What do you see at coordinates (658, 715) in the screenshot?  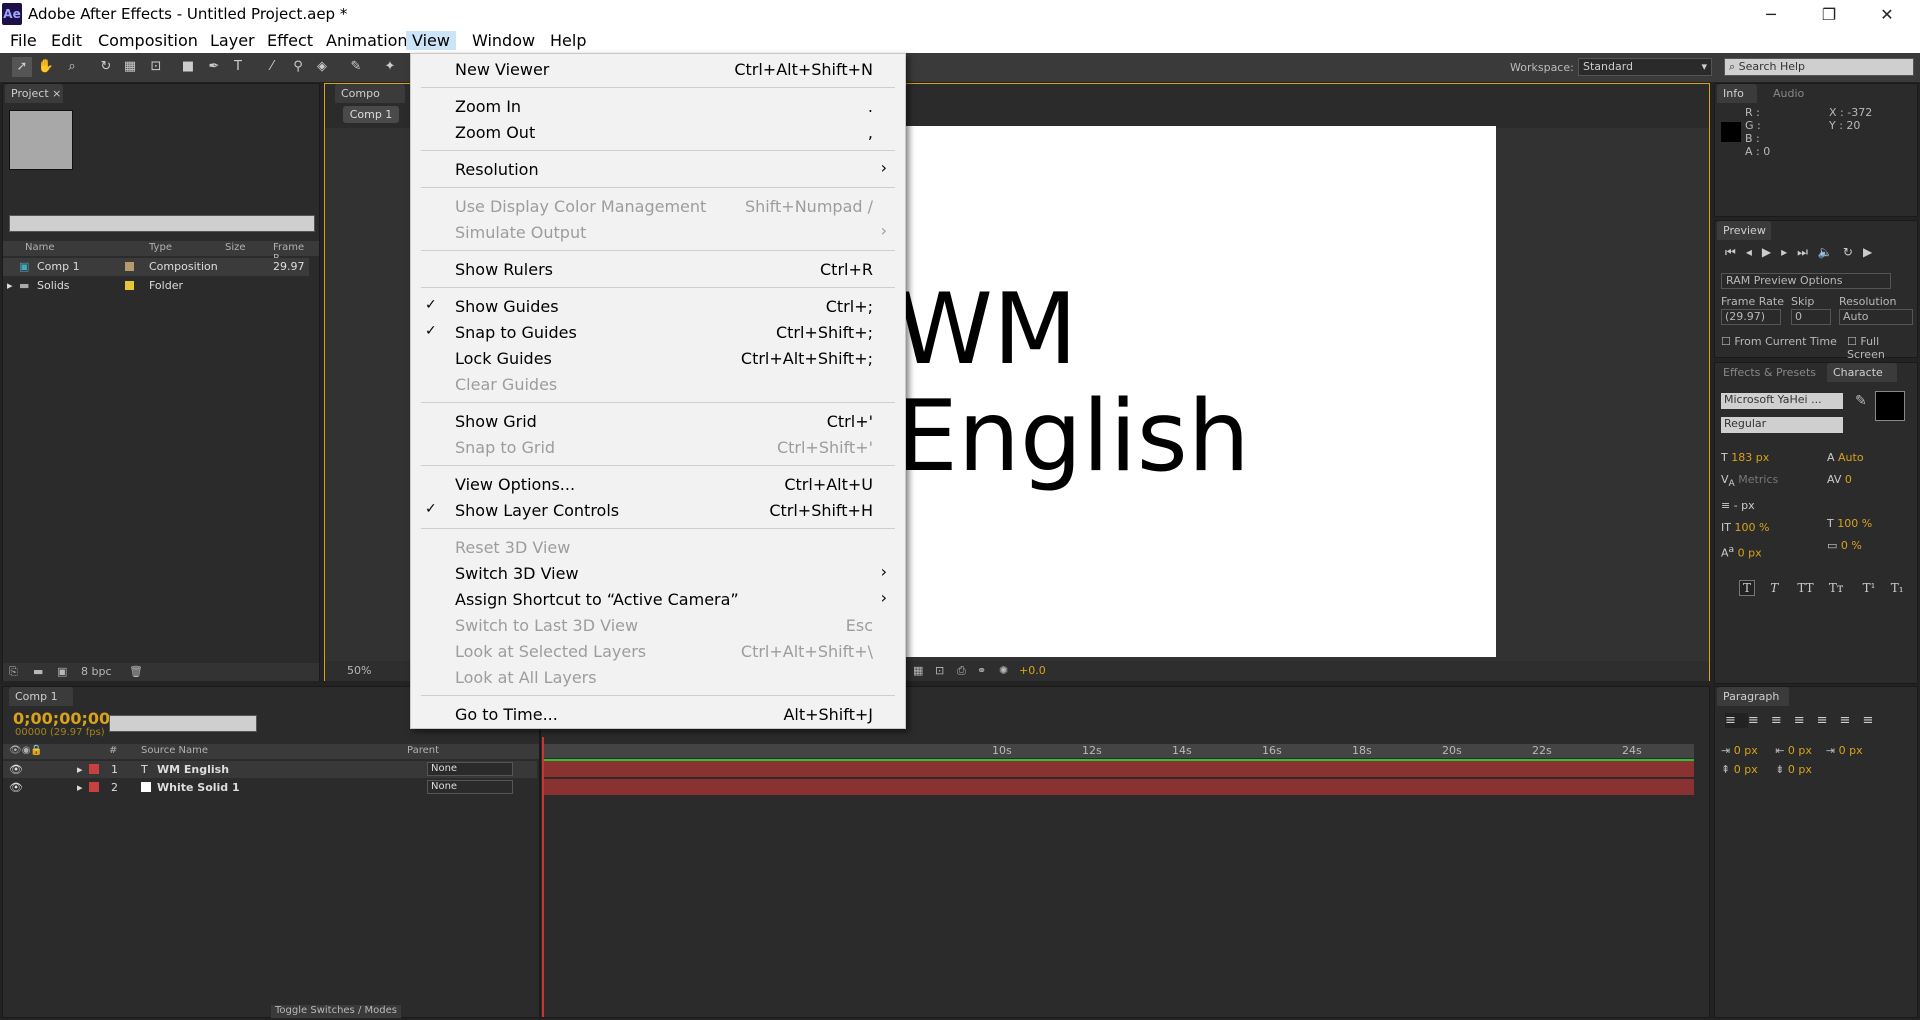 I see `menu-item-go-to-time: Go to Time... Alt+Shift+J` at bounding box center [658, 715].